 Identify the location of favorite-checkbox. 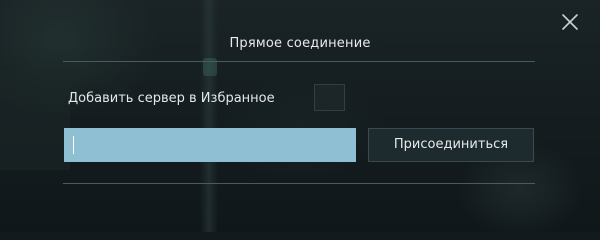
(329, 97).